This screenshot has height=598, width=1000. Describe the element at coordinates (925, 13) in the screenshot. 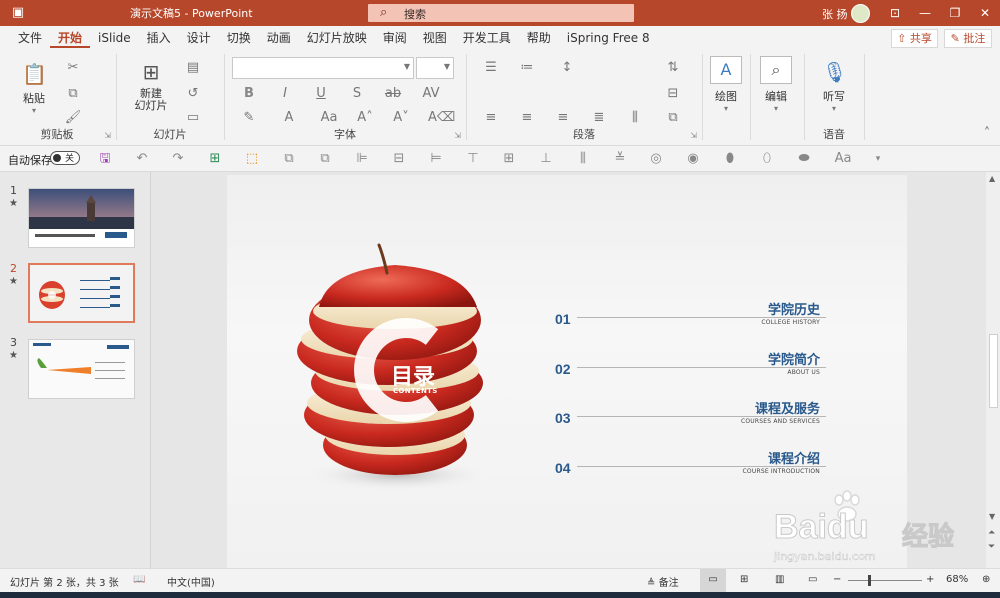

I see `minimize-button: —` at that location.